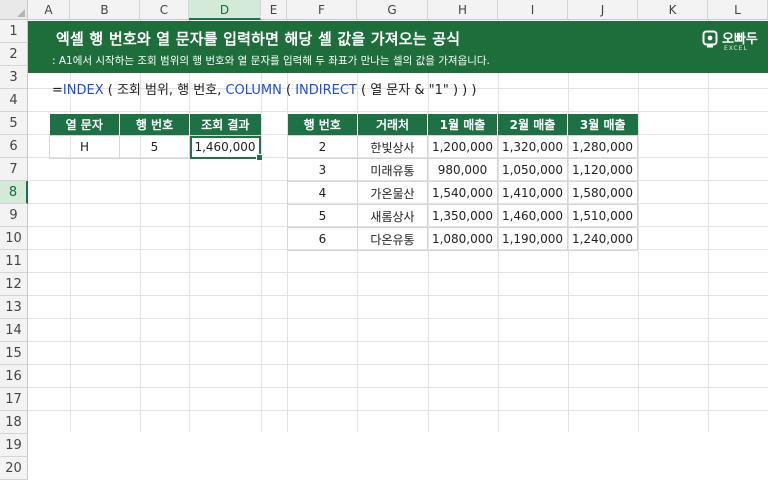 The width and height of the screenshot is (768, 480). I want to click on table-row: 6 다온유통 1,080,000 1,190,000 1,240,000, so click(462, 239).